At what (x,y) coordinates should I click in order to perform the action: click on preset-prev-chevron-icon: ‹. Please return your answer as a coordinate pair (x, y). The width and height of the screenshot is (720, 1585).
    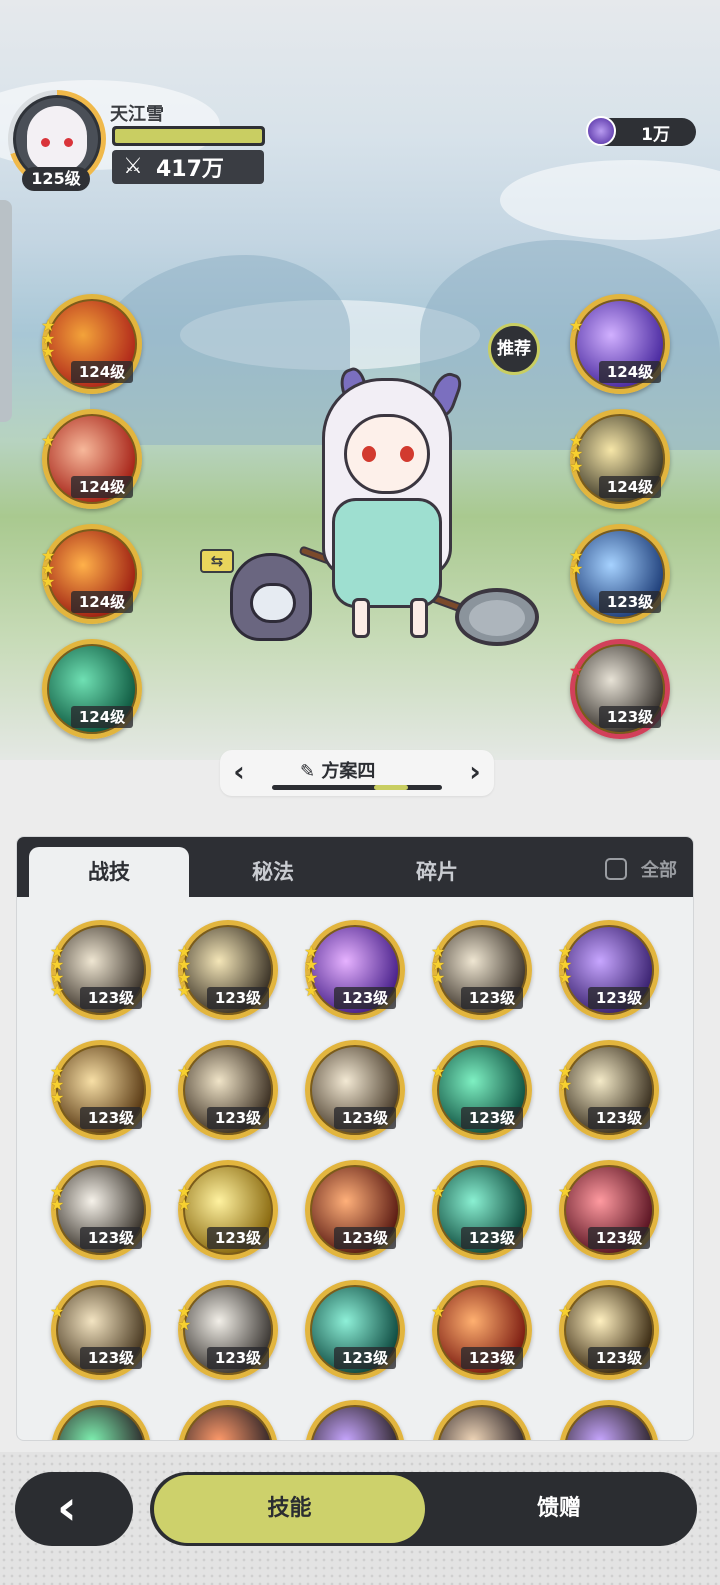
    Looking at the image, I should click on (239, 771).